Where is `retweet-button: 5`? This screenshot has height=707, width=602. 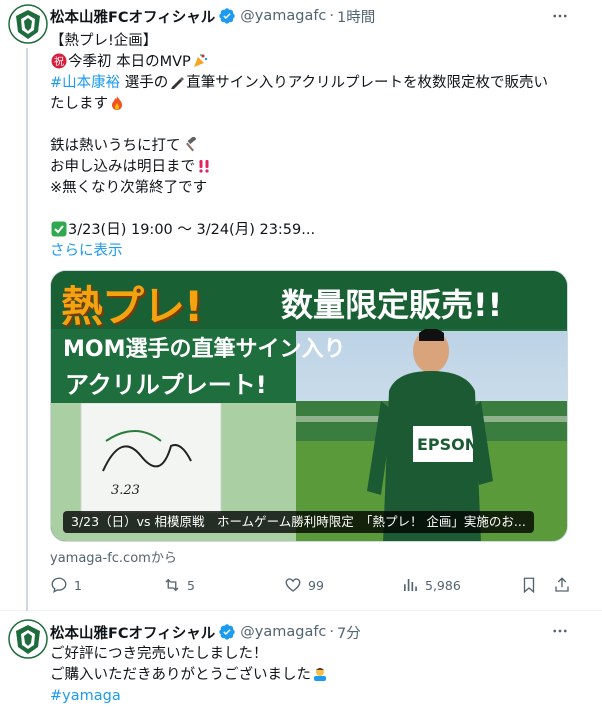 retweet-button: 5 is located at coordinates (179, 585).